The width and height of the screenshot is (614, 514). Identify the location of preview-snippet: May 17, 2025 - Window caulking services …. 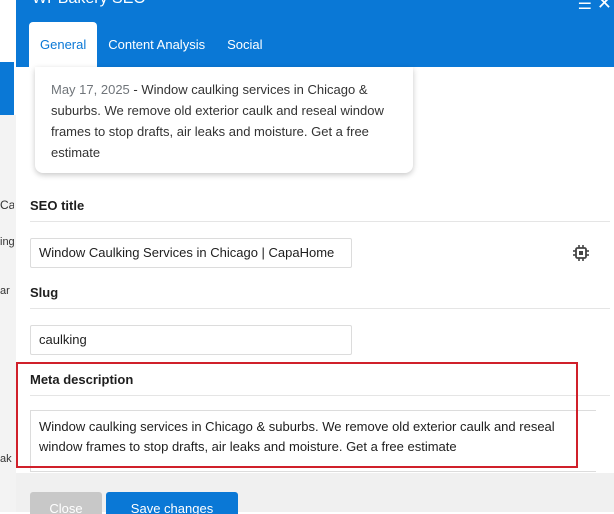
(226, 121).